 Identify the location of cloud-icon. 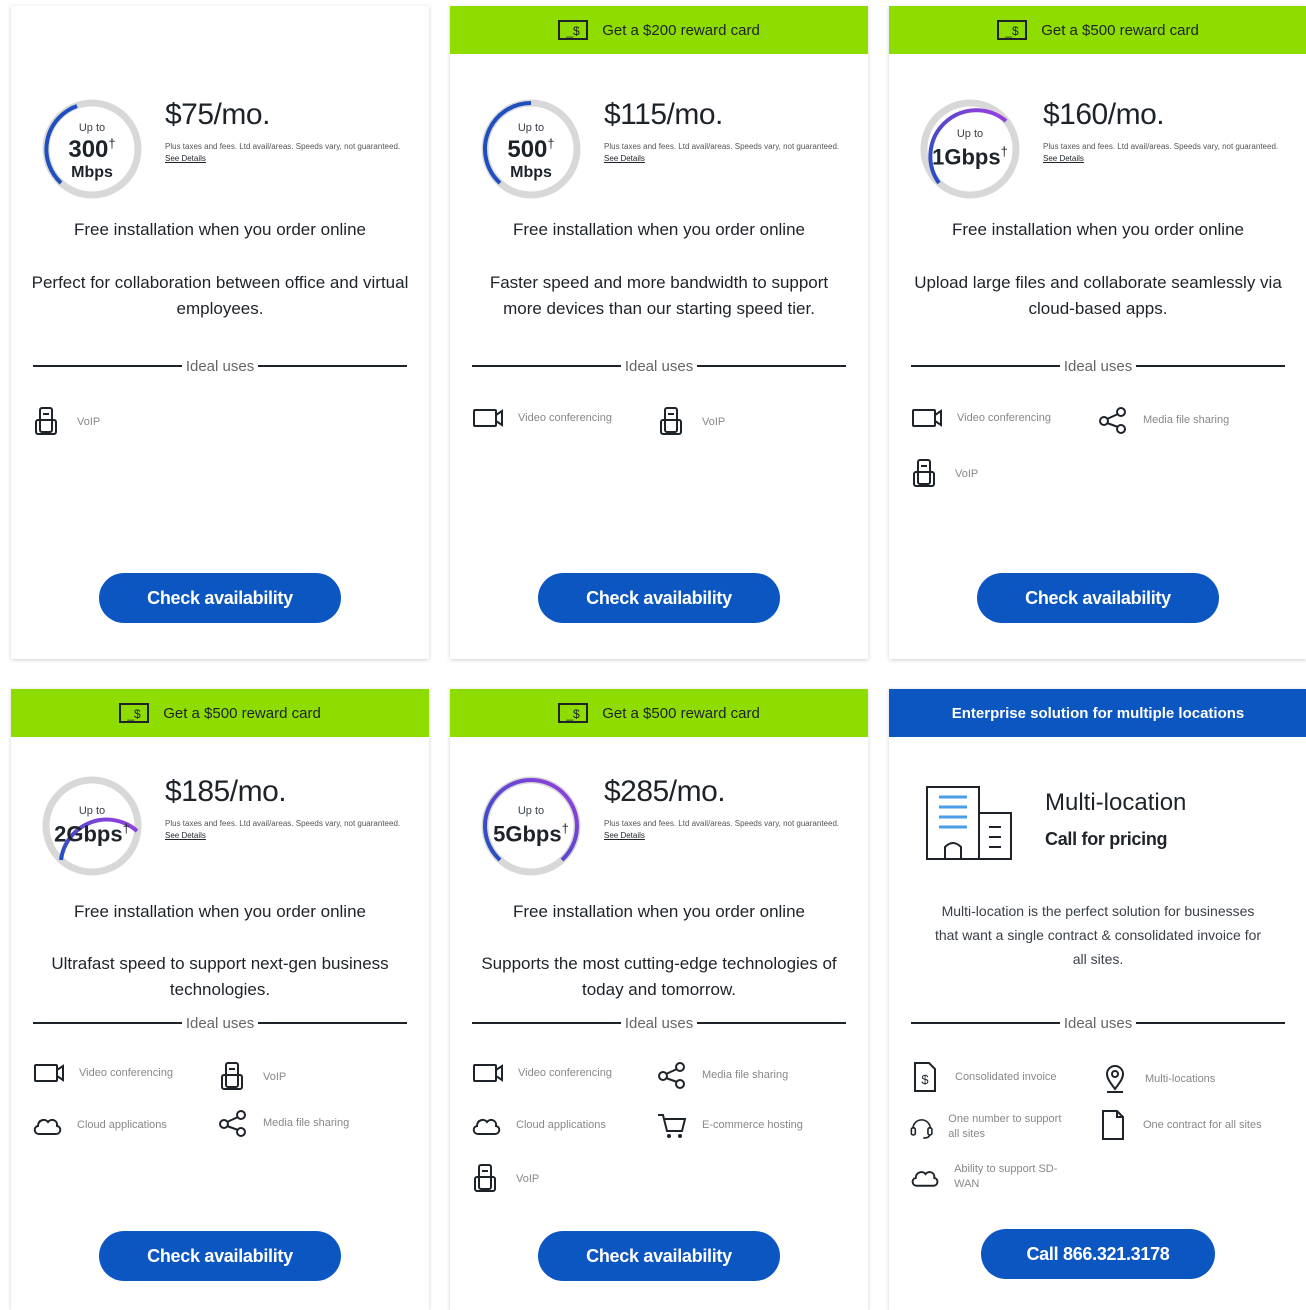
(925, 1179).